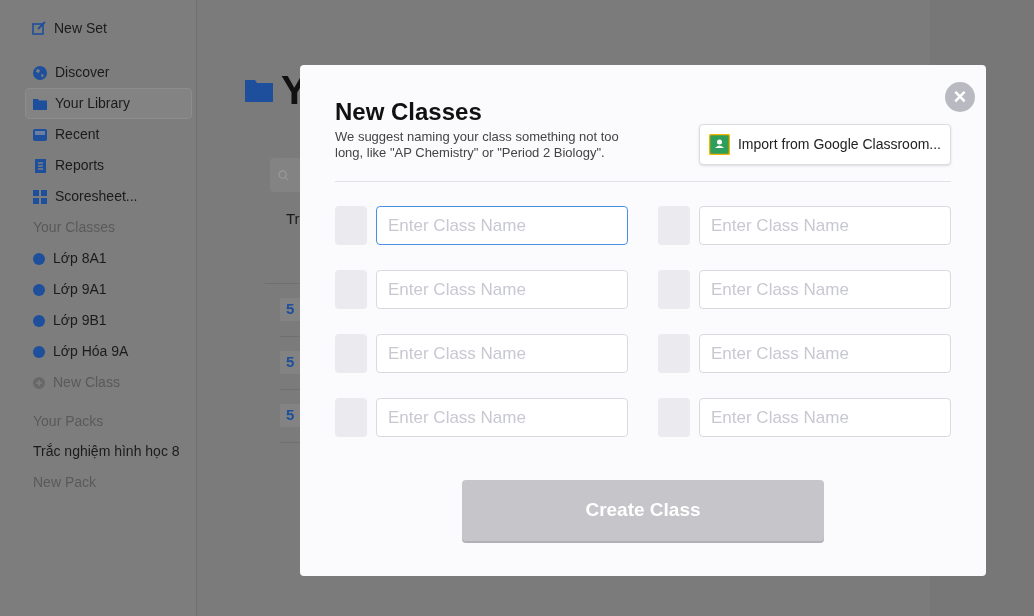 The height and width of the screenshot is (616, 1034). Describe the element at coordinates (409, 112) in the screenshot. I see `dialog-title: New Classes` at that location.